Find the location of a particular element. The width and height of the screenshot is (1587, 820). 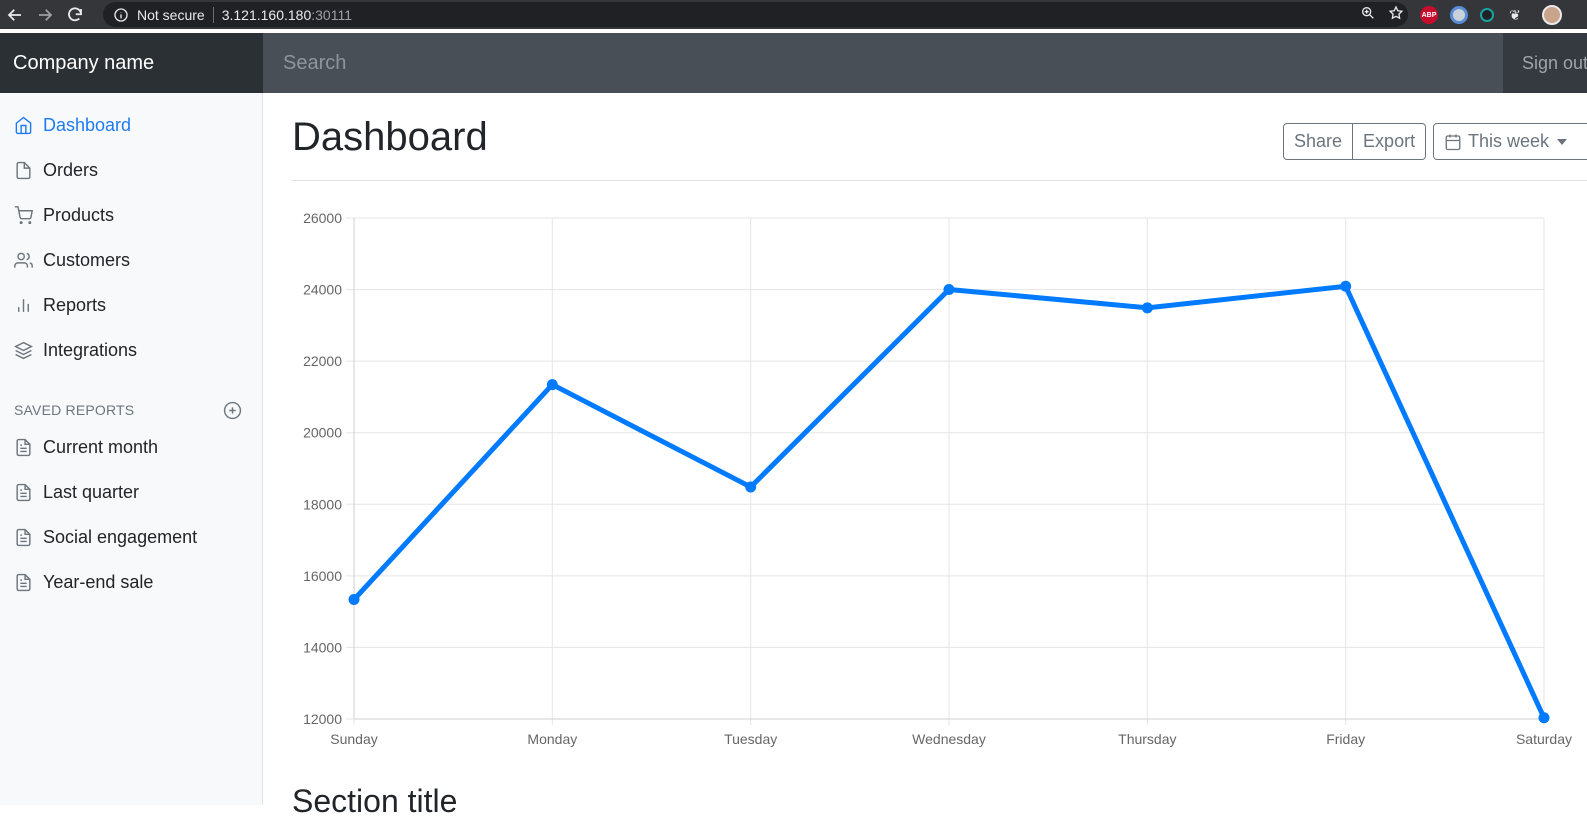

zoom-icon is located at coordinates (1368, 13).